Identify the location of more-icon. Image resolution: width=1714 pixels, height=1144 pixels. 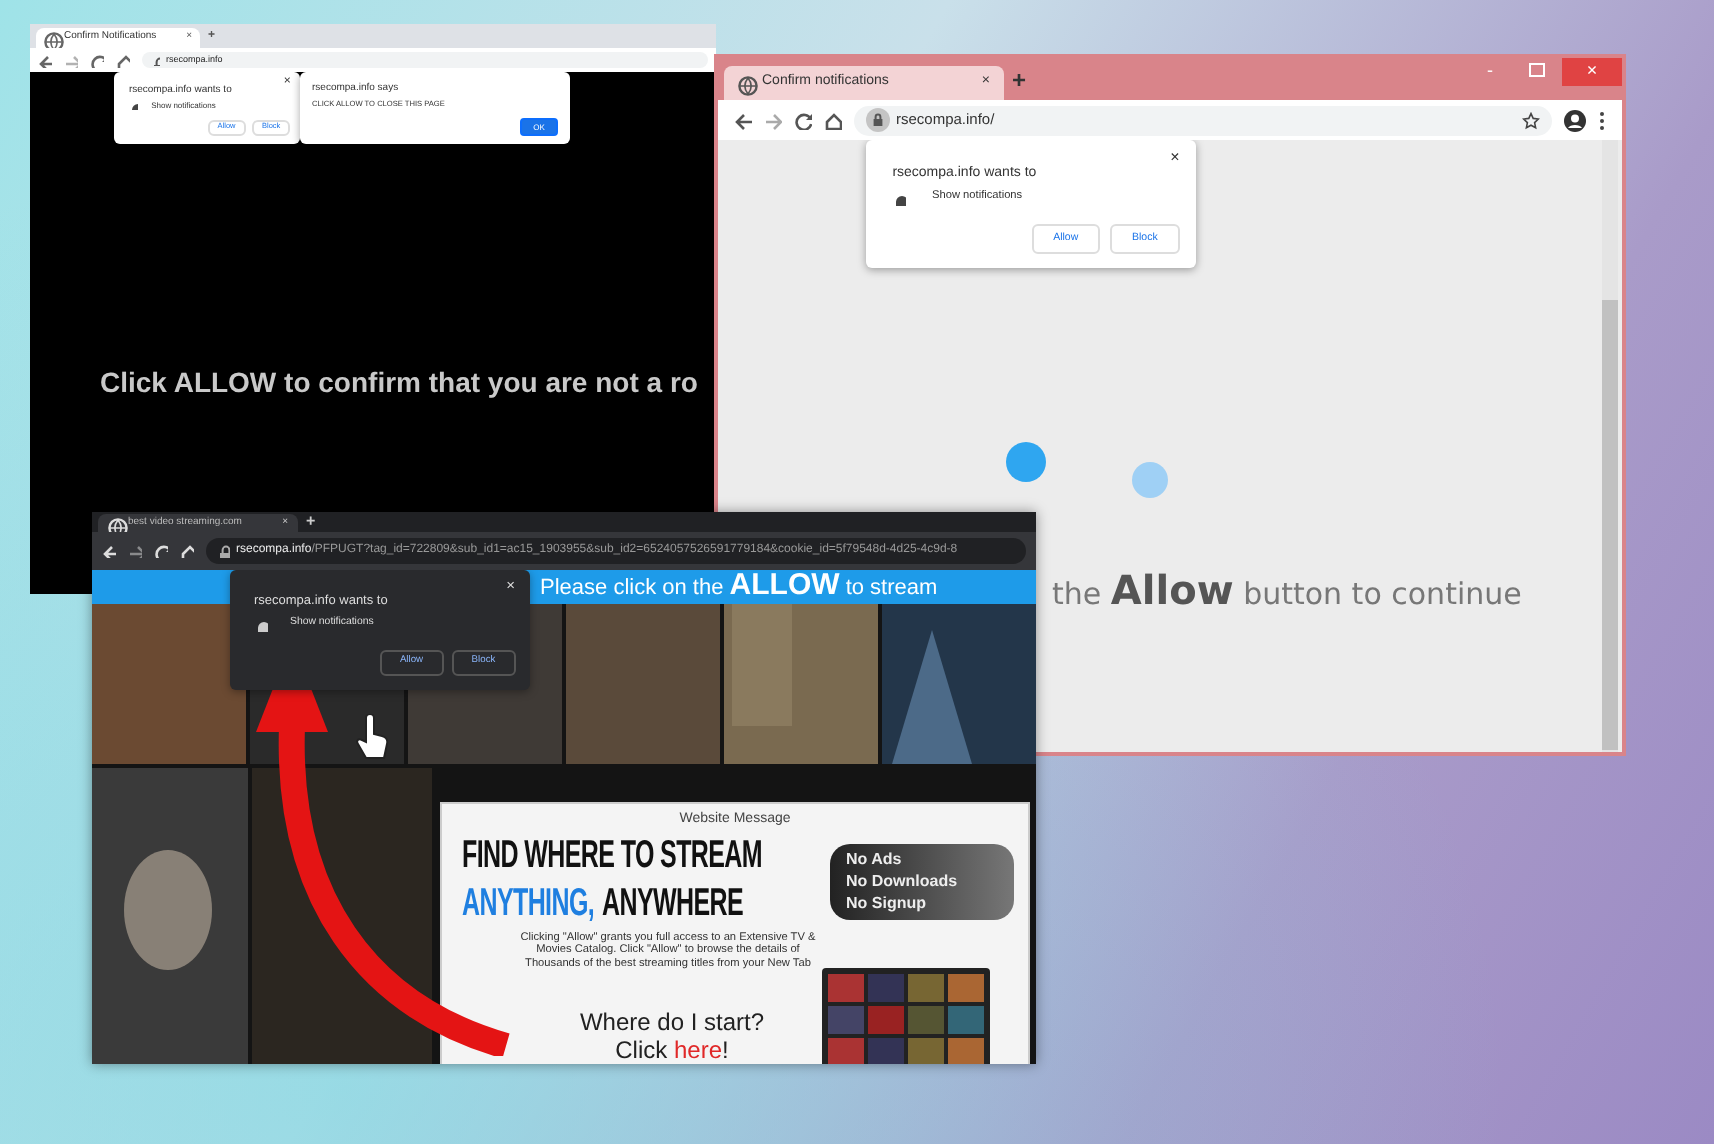
(1602, 120).